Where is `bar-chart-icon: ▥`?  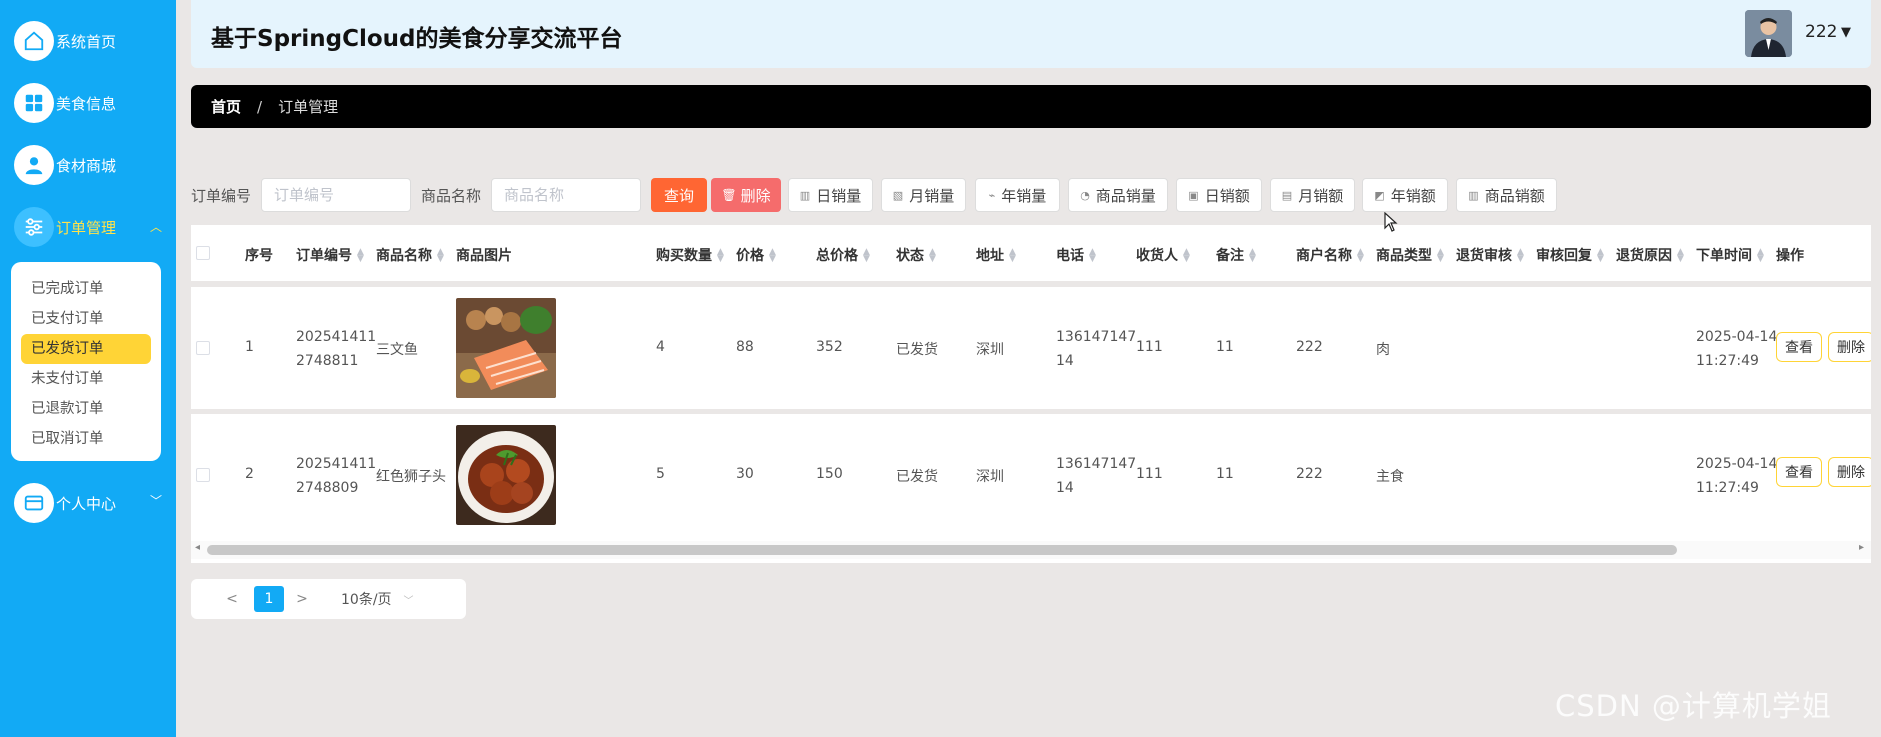
bar-chart-icon: ▥ is located at coordinates (805, 195).